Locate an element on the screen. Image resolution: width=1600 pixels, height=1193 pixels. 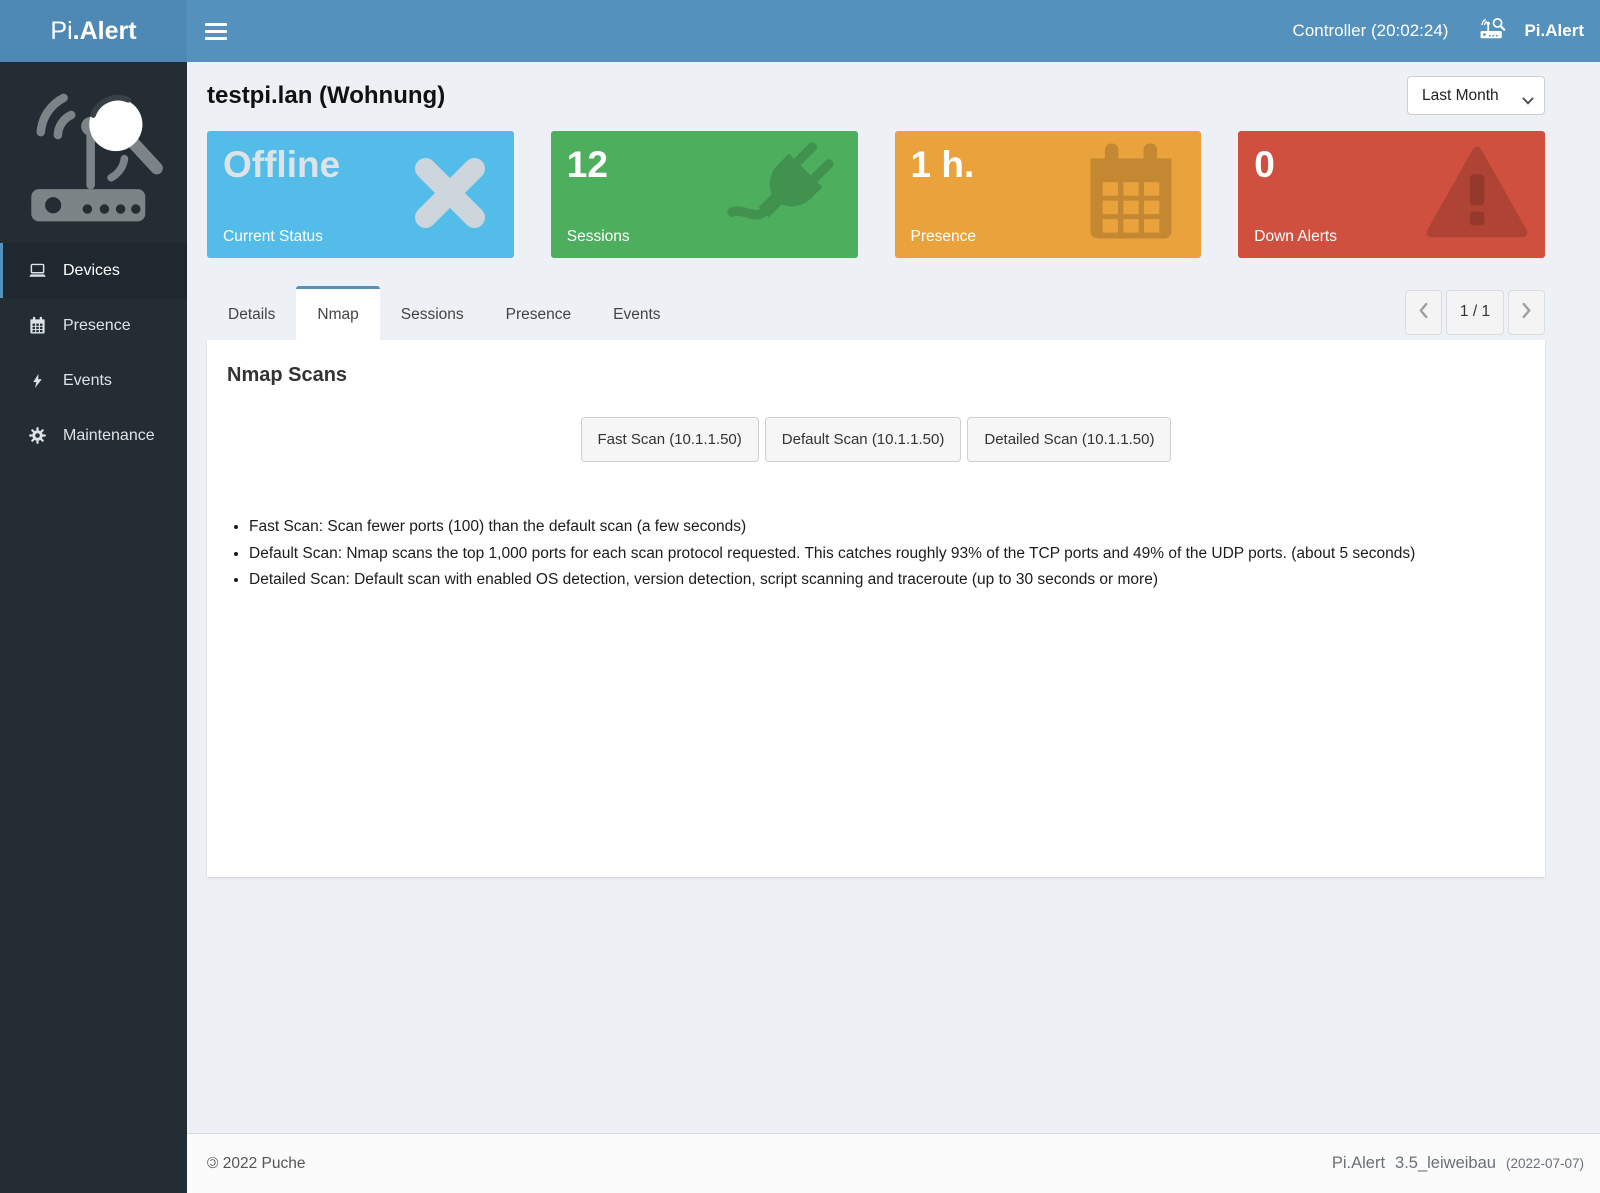
sidebar-item-label: Presence is located at coordinates (97, 325).